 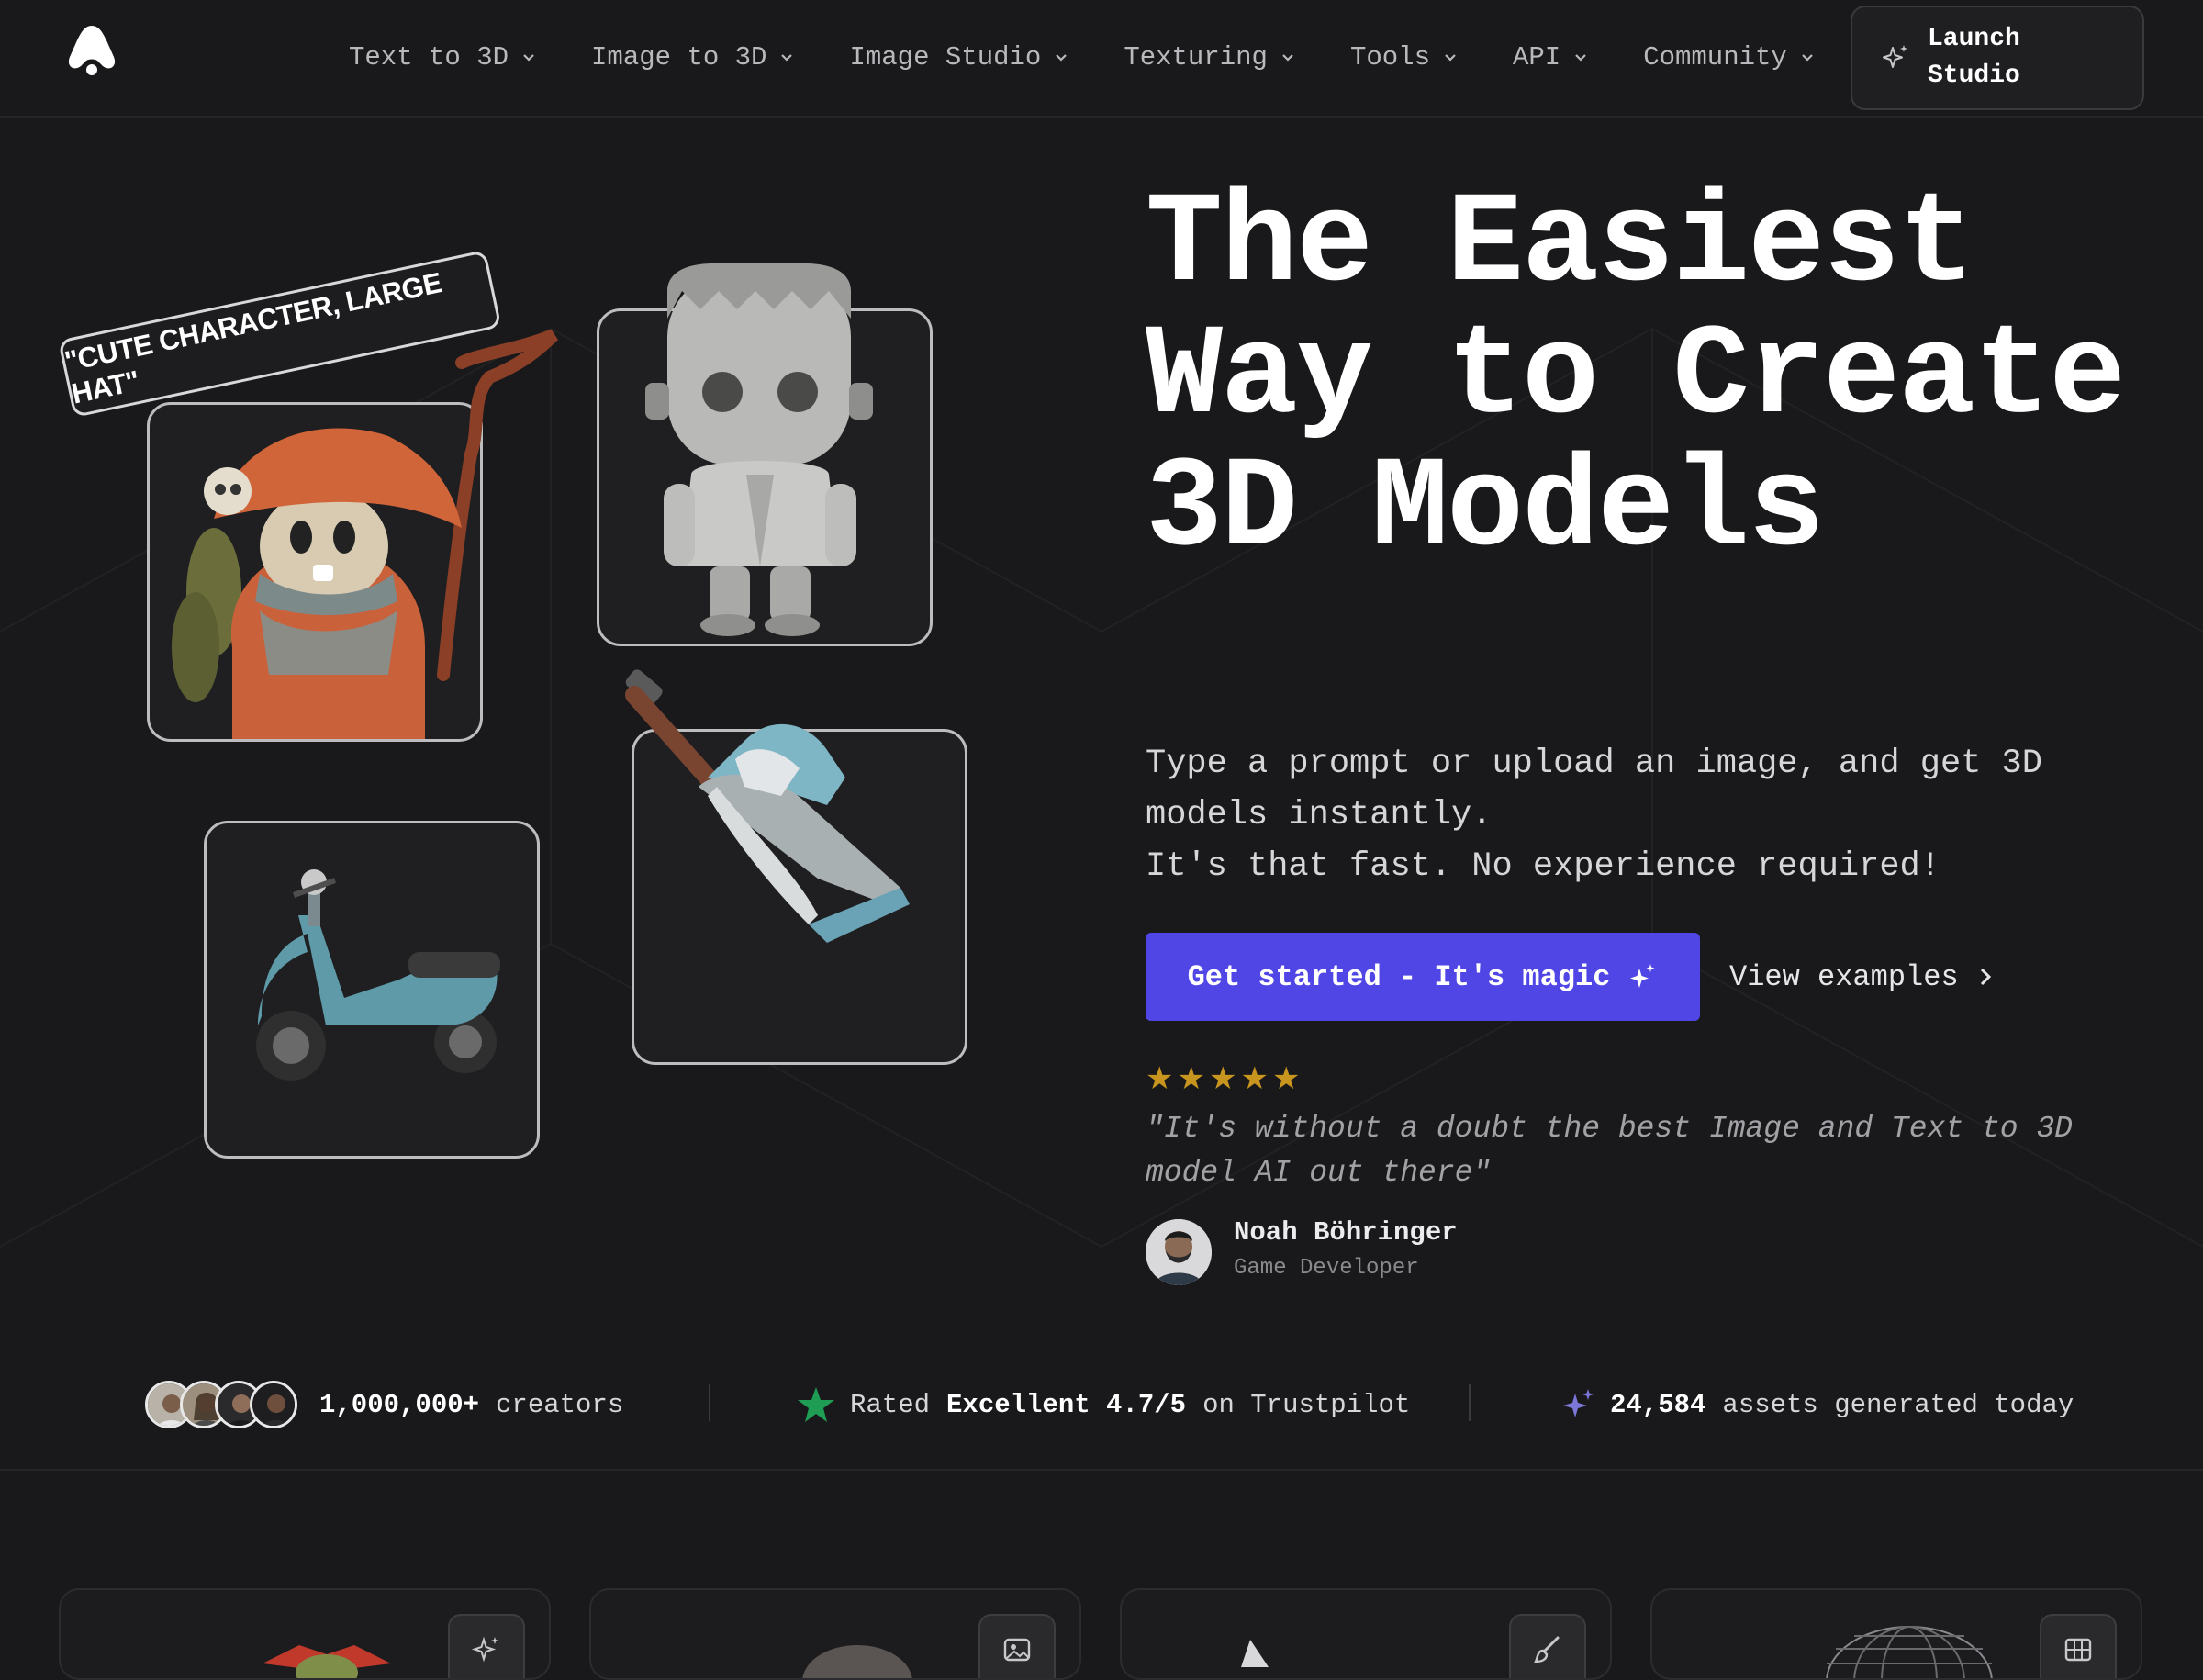 I want to click on nav-item-label: API, so click(x=1537, y=57).